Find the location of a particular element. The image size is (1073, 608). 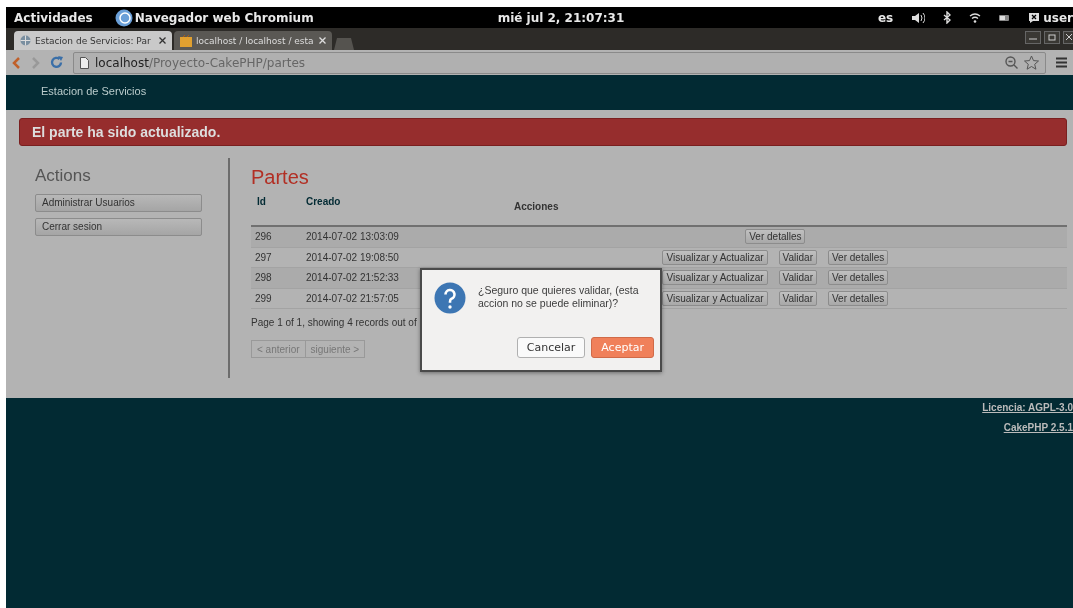

table-cell-text: 296 is located at coordinates (263, 237).